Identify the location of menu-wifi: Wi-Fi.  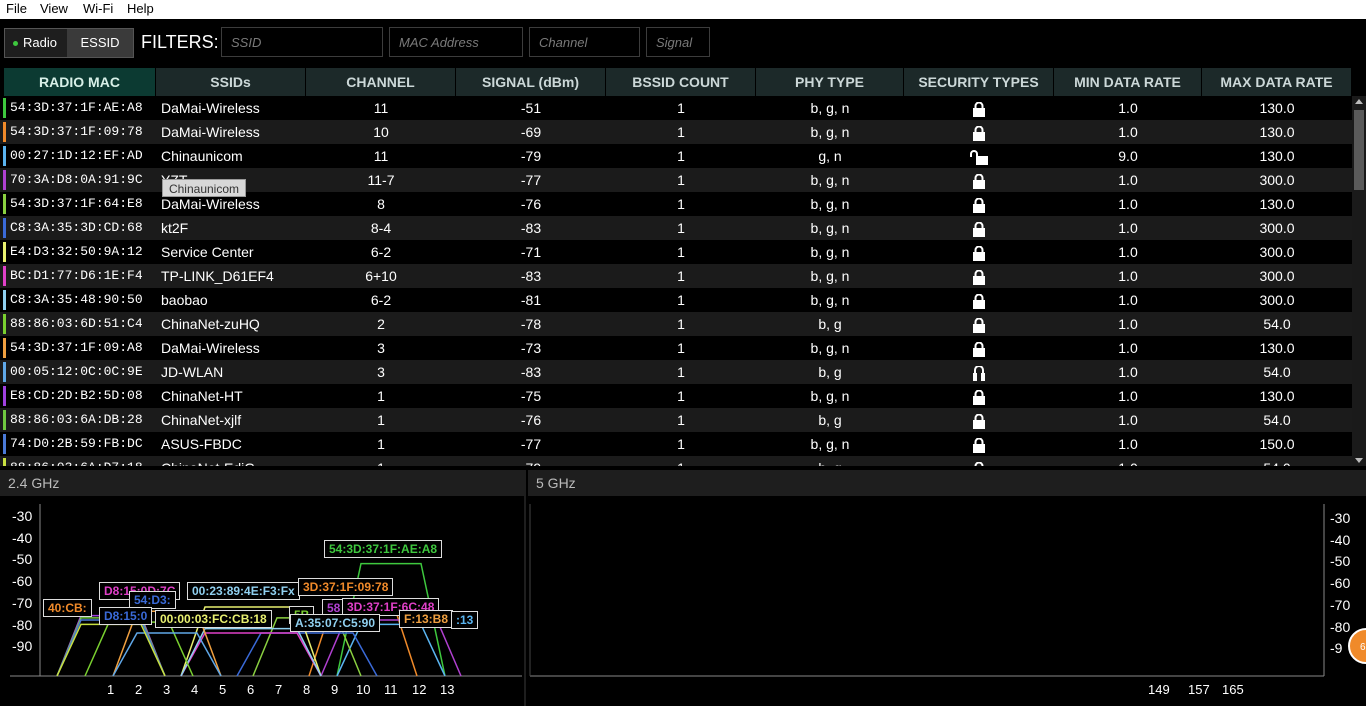
(98, 8).